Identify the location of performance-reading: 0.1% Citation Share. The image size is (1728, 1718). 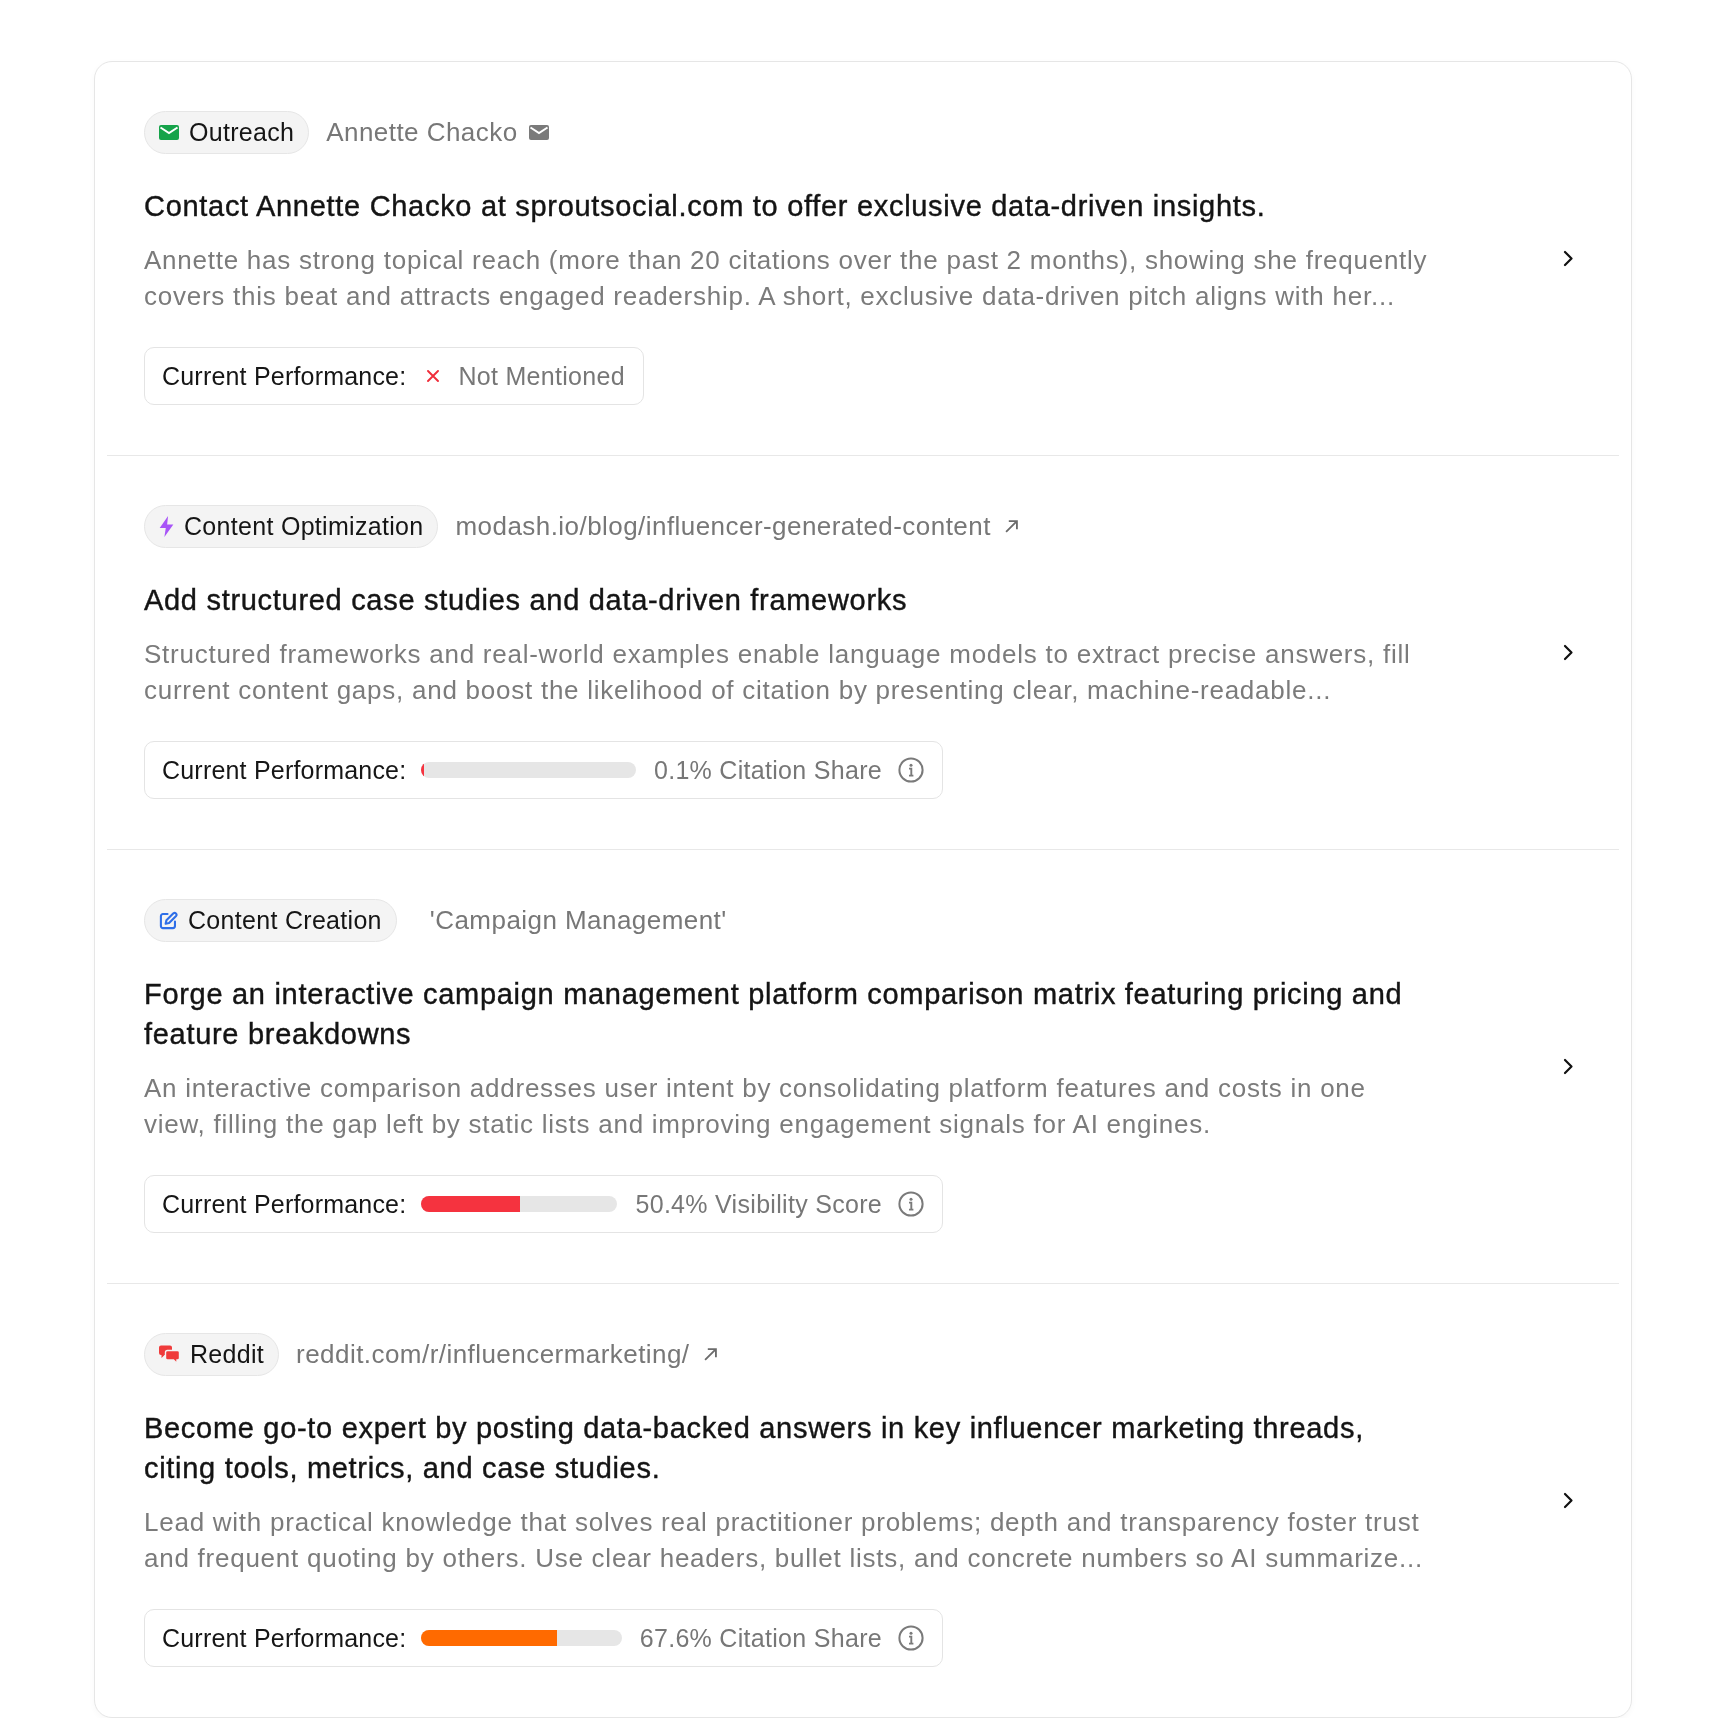
(767, 770).